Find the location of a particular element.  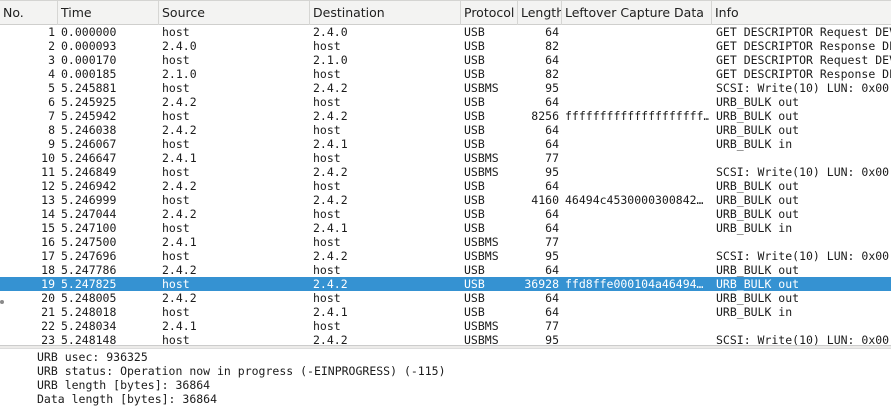

cell-time: 5.246647 is located at coordinates (89, 158).